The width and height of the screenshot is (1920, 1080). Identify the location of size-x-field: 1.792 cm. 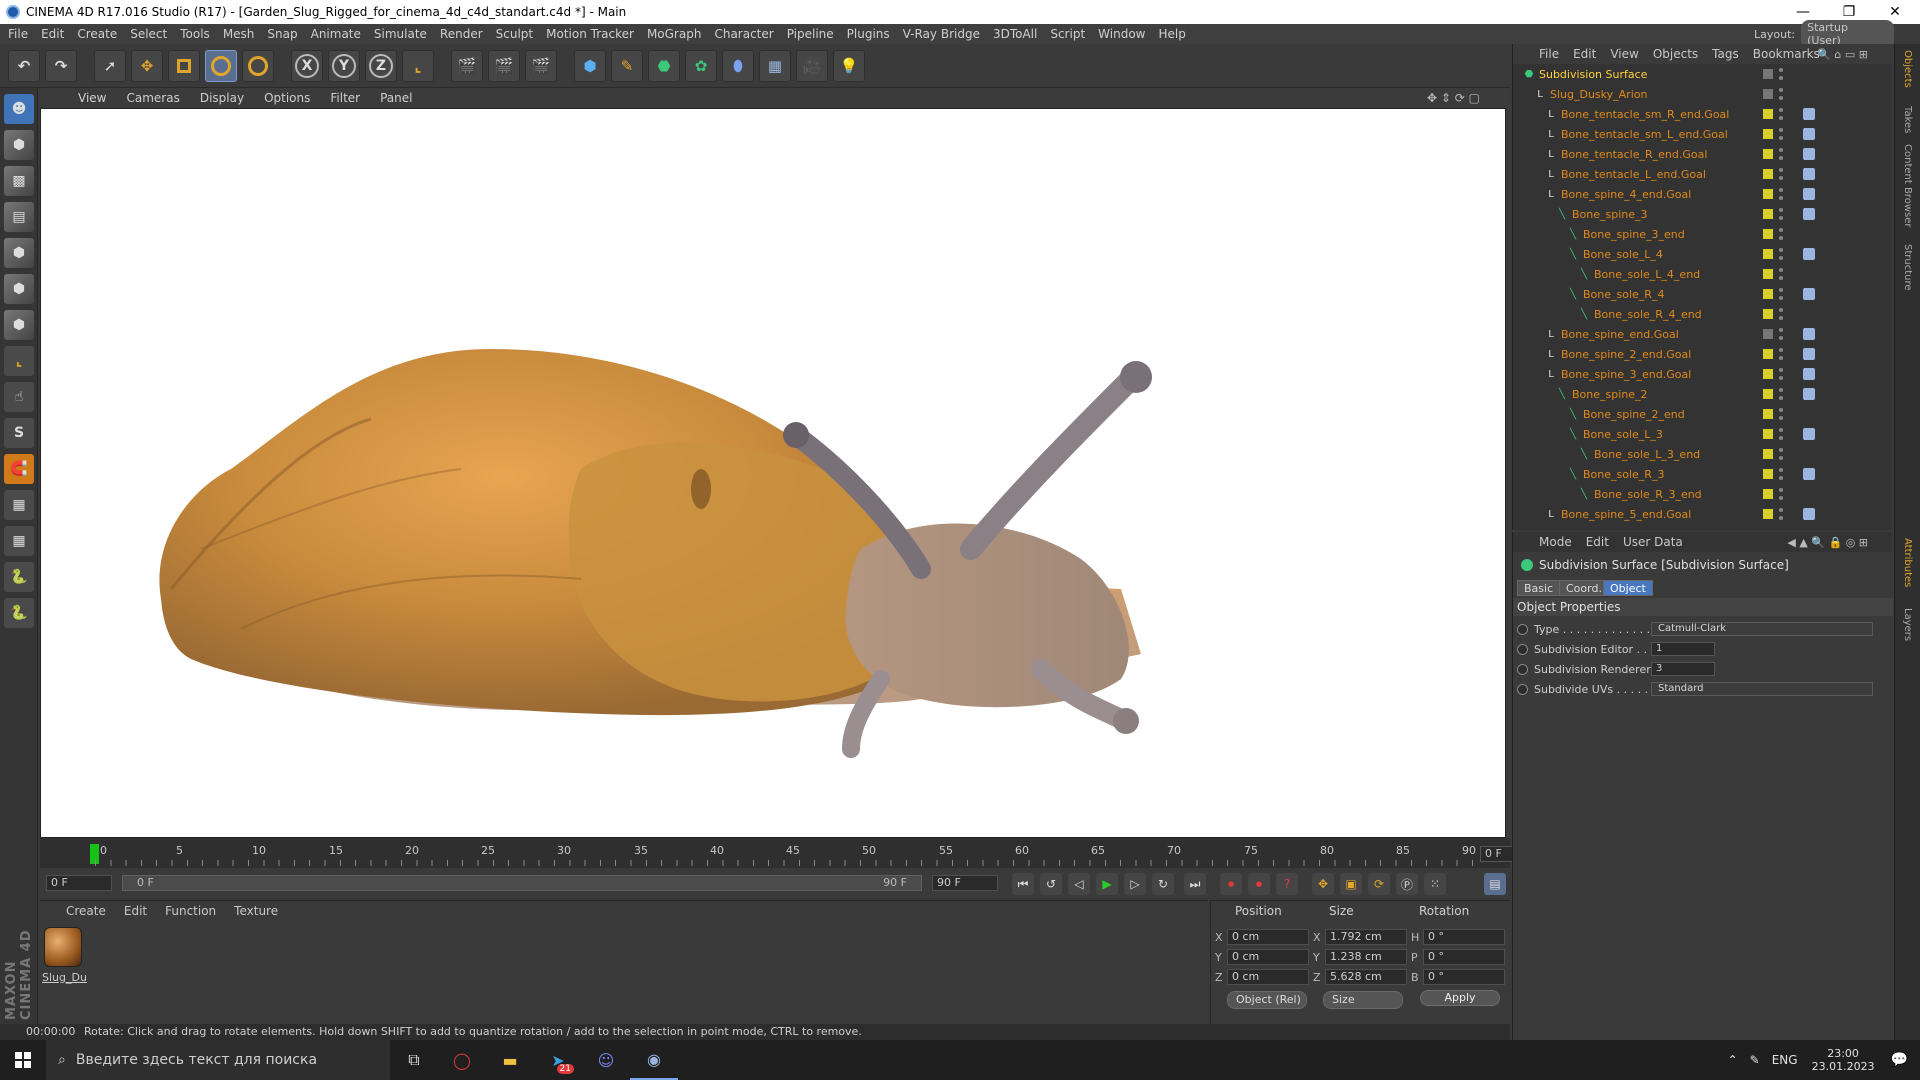
(1366, 937).